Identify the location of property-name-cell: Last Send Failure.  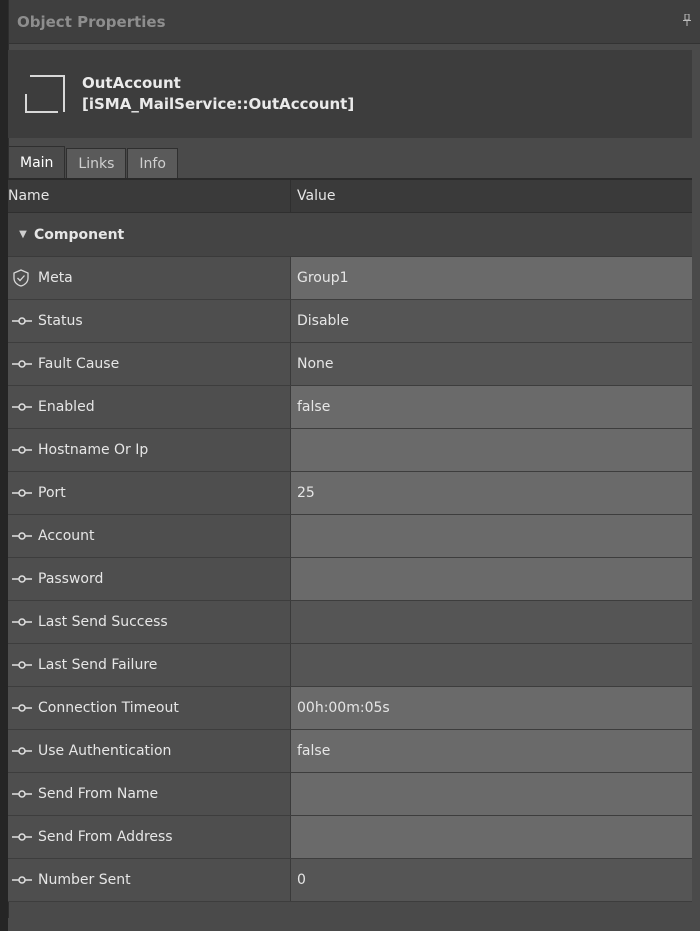
(149, 665).